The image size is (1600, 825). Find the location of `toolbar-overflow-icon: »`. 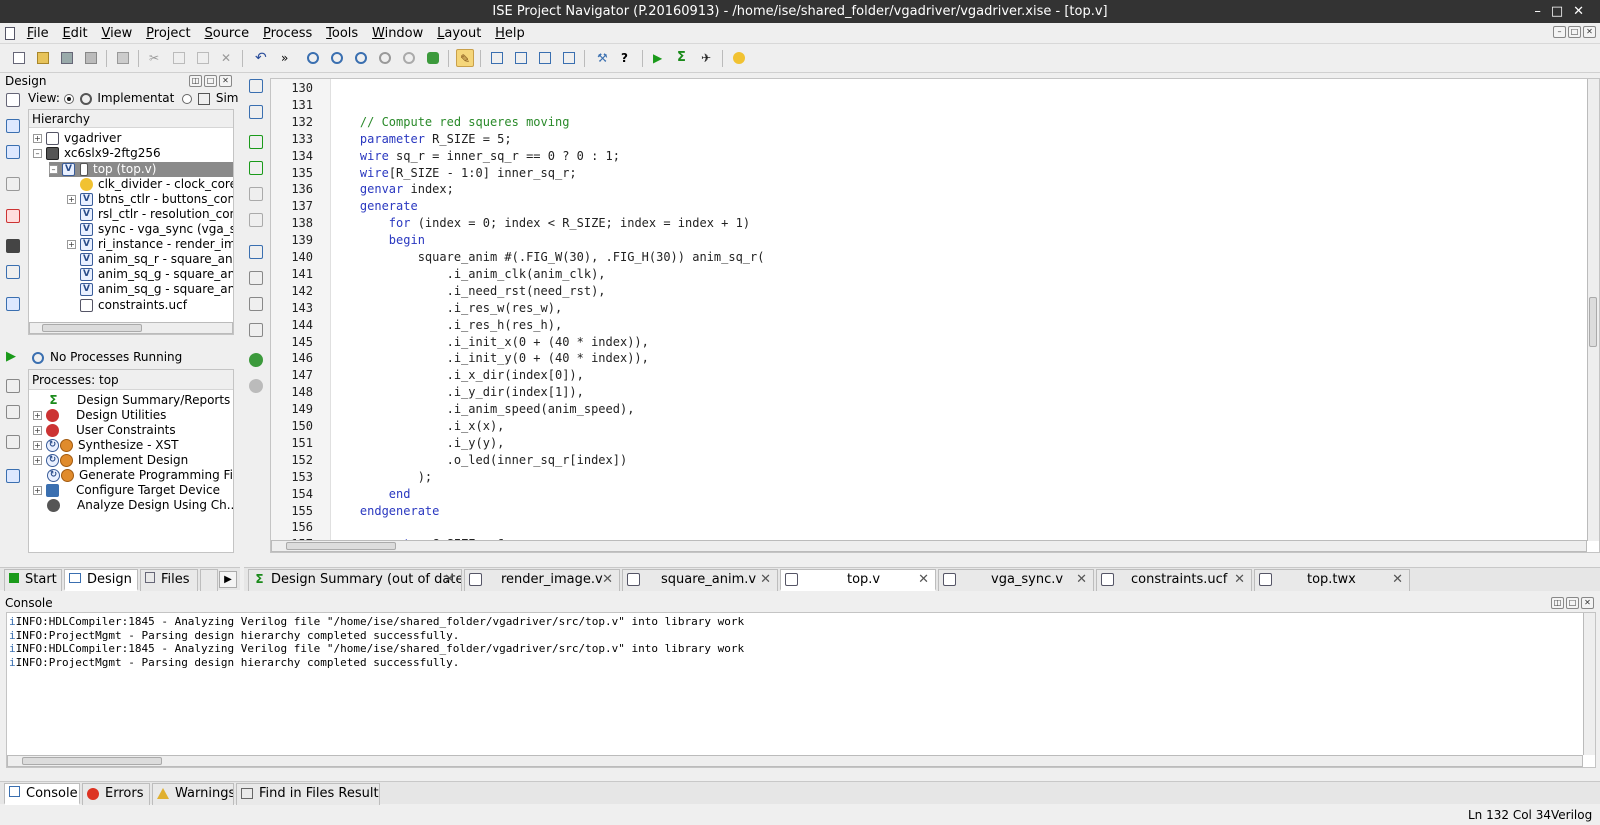

toolbar-overflow-icon: » is located at coordinates (287, 58).